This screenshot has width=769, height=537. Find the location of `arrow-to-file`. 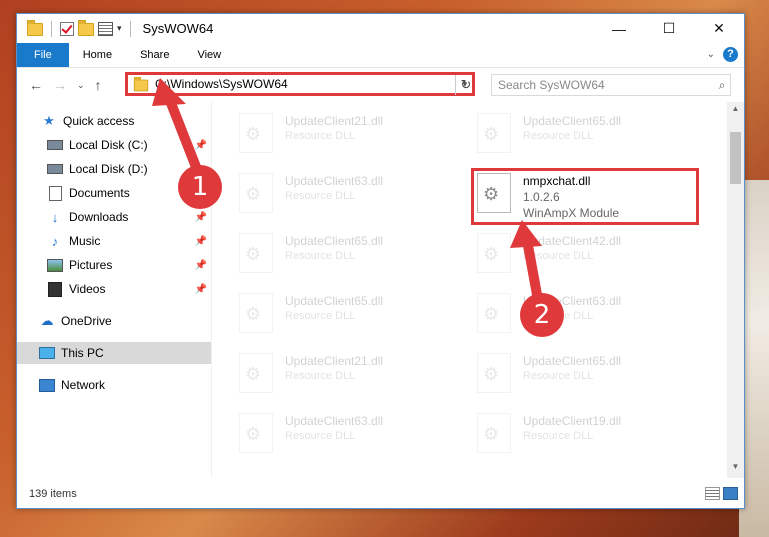

arrow-to-file is located at coordinates (532, 270).